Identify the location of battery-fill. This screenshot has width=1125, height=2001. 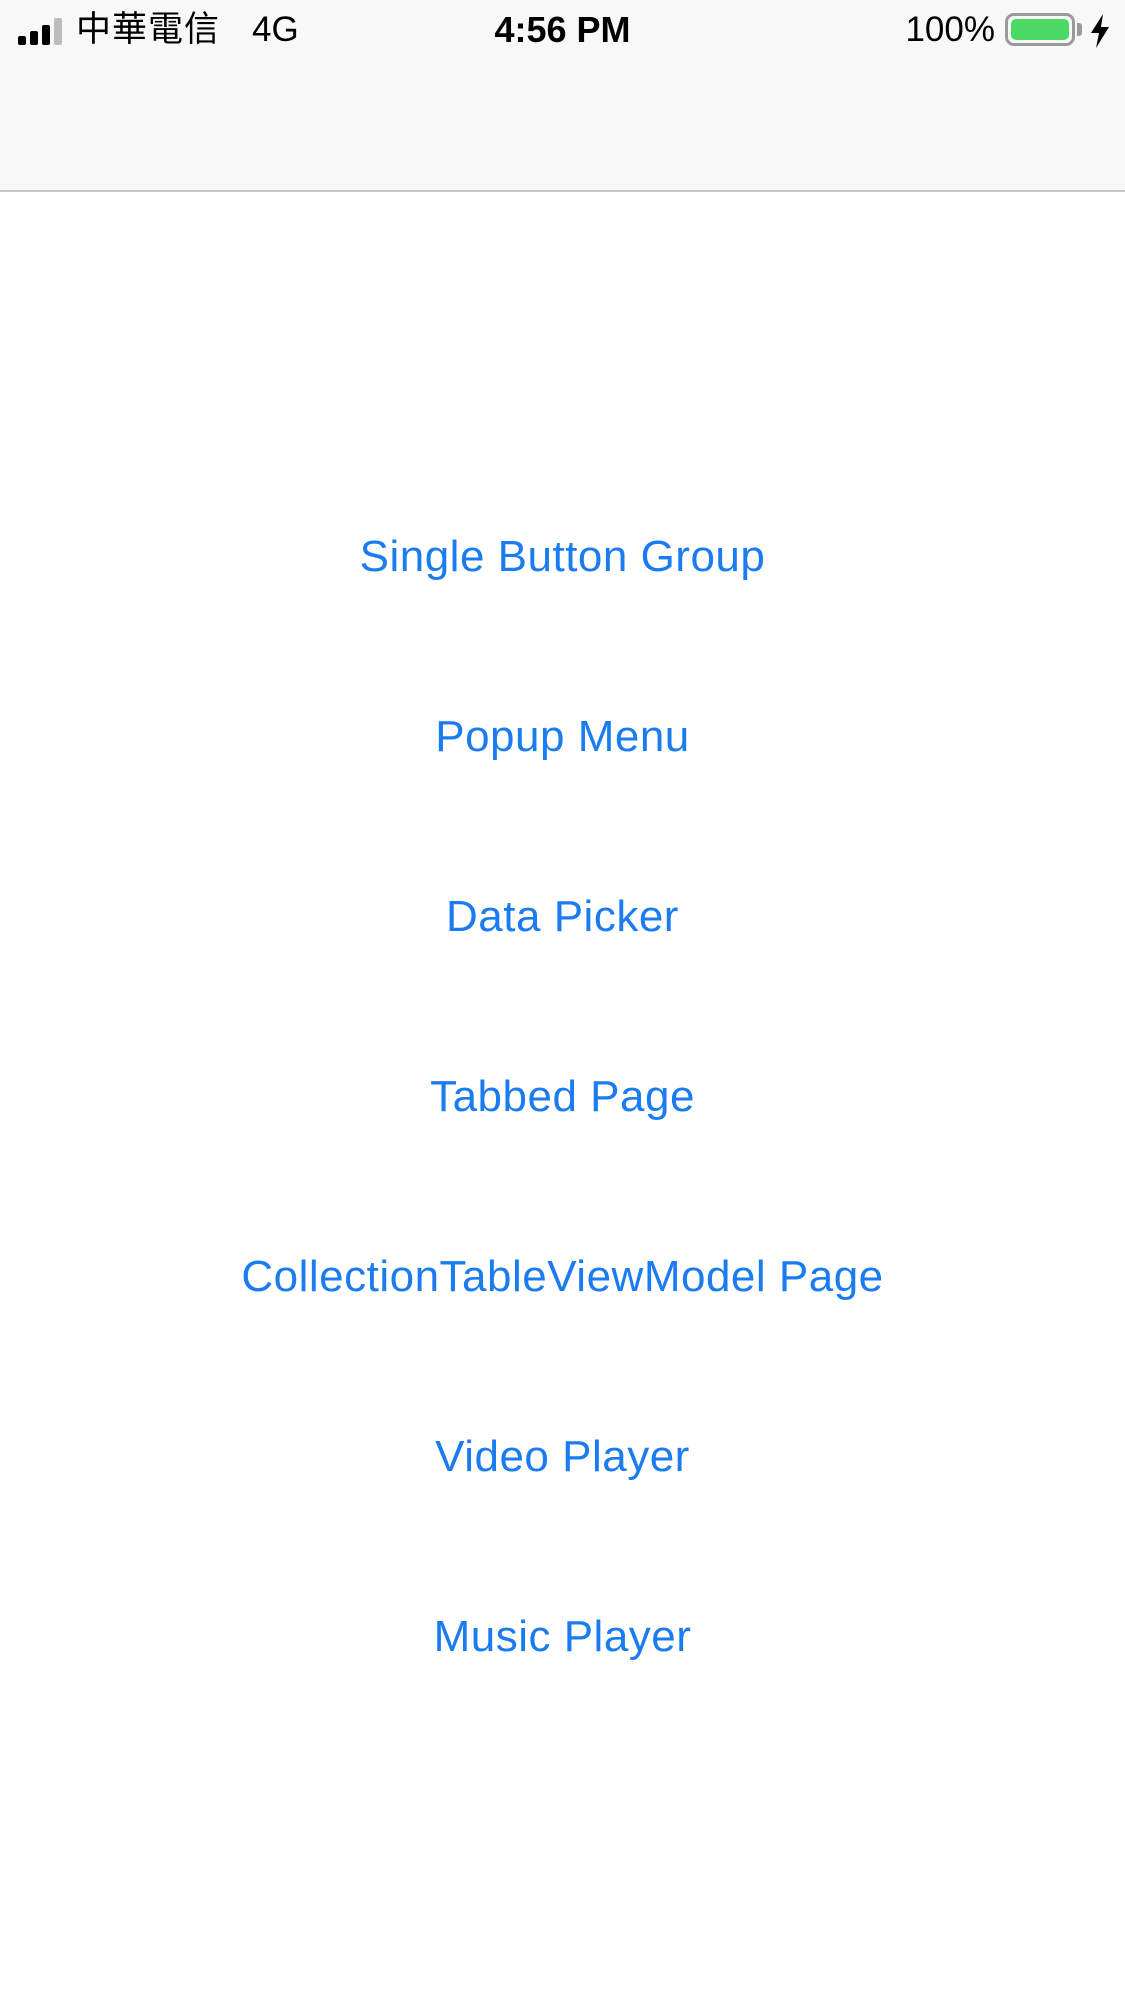
(1040, 29).